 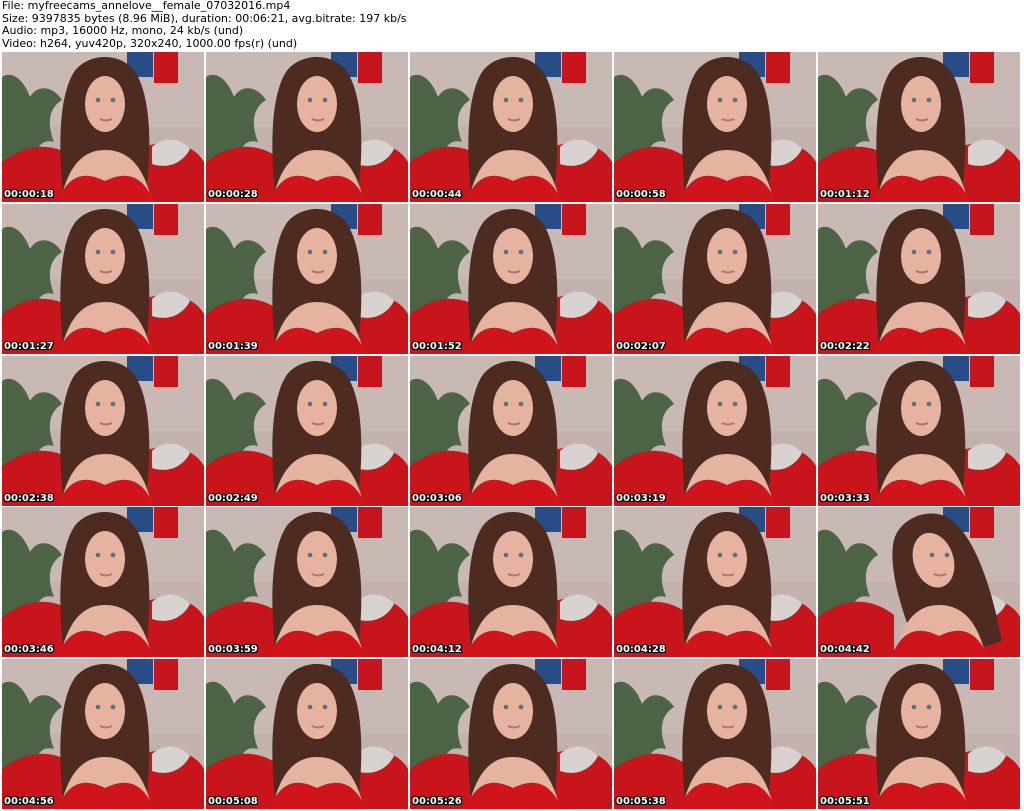 I want to click on video-thumbnail: 00:01:52, so click(x=511, y=278).